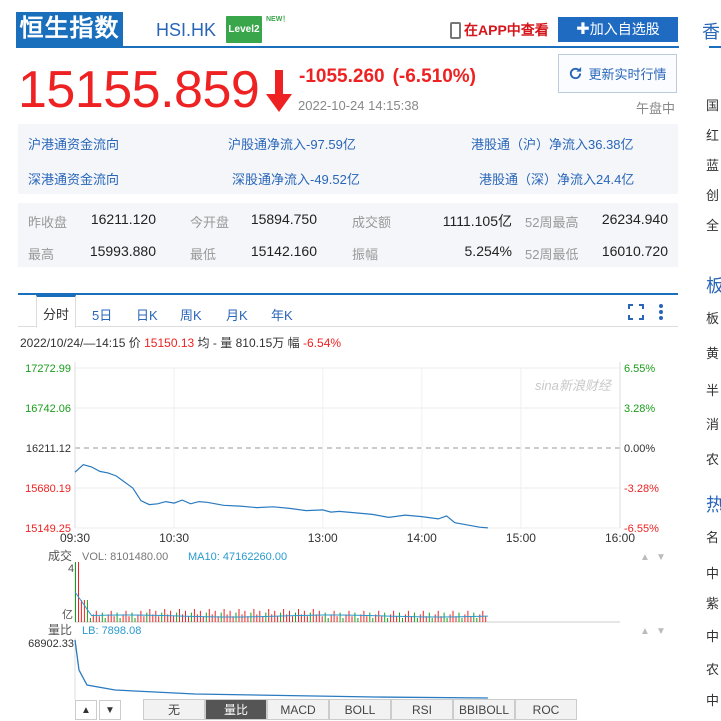 This screenshot has width=721, height=721. I want to click on volume-expand-icon: ▼, so click(661, 557).